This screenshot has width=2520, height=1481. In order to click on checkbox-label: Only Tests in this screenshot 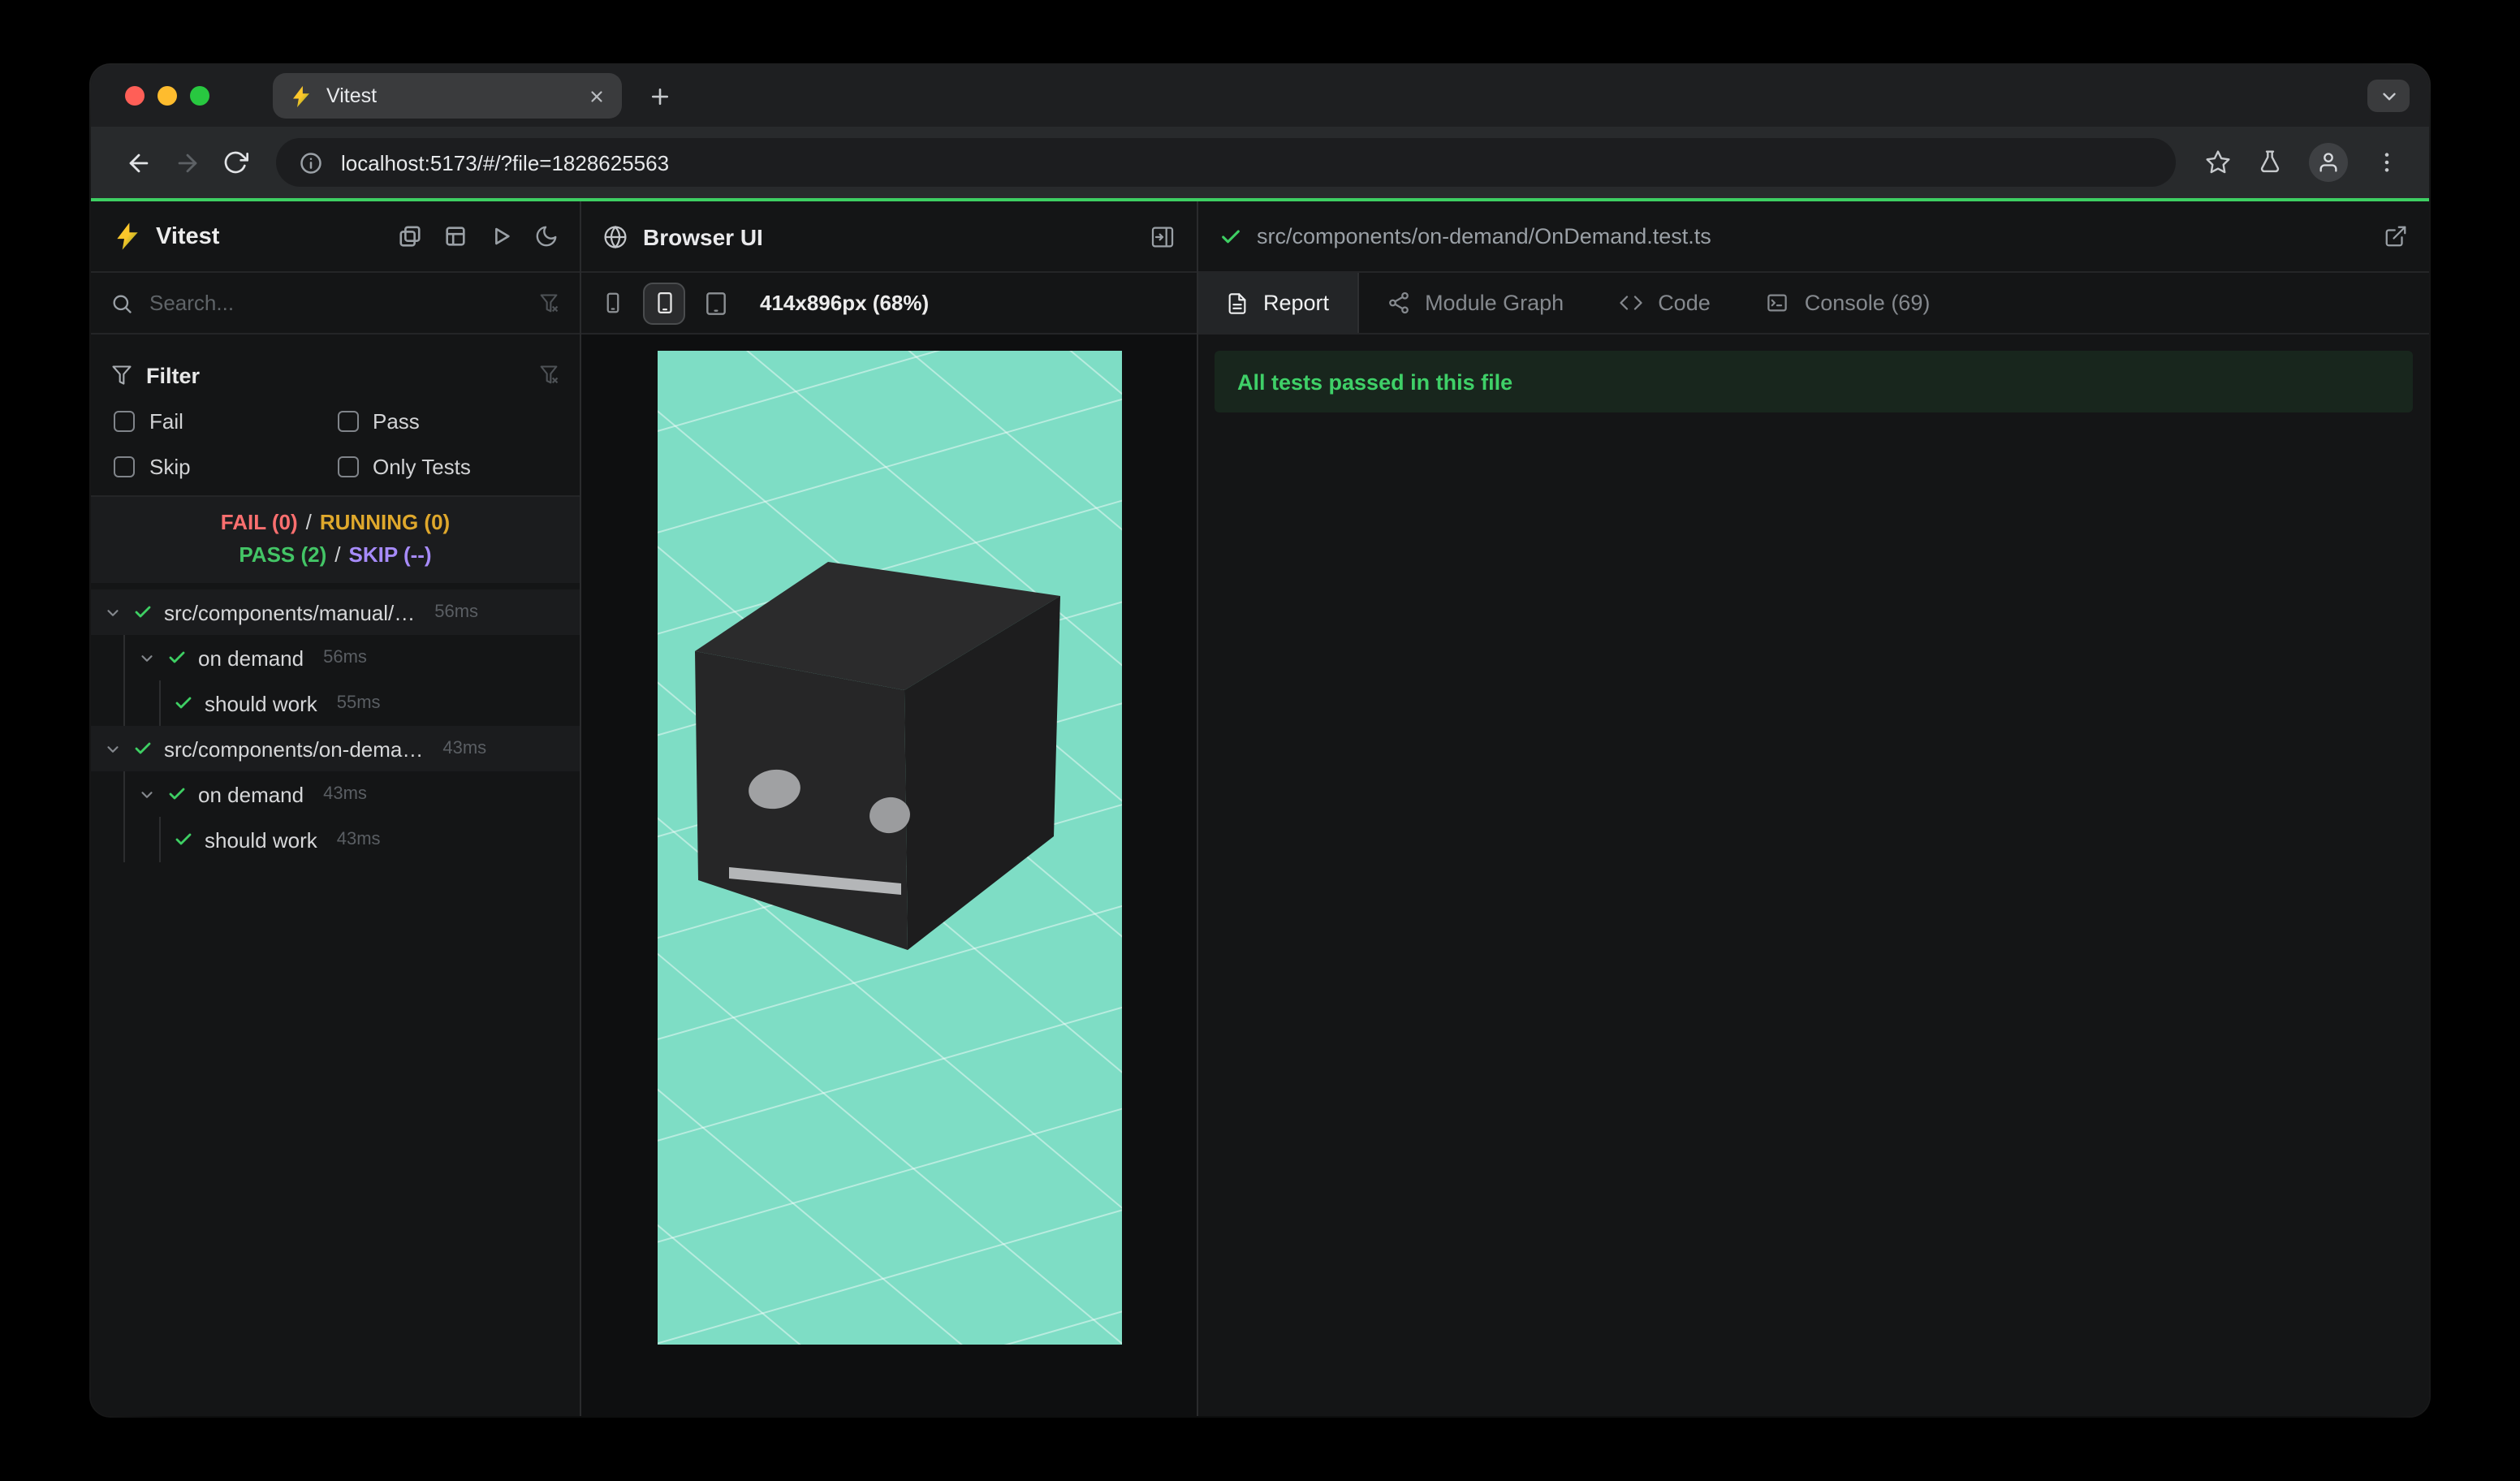, I will do `click(422, 467)`.